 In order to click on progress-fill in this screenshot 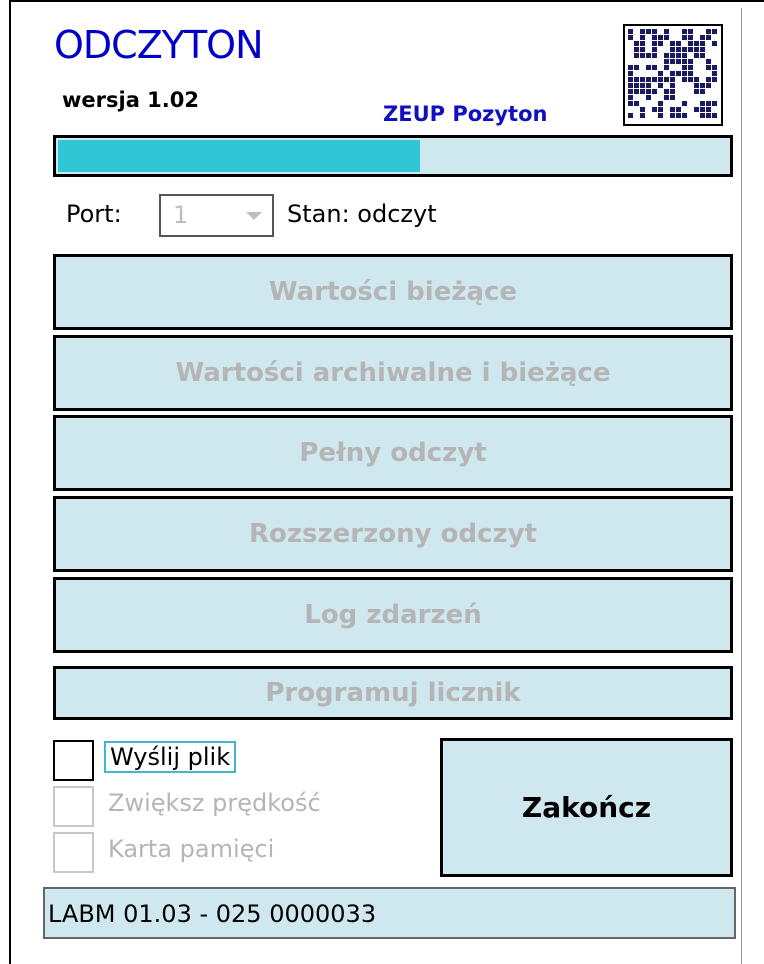, I will do `click(239, 156)`.